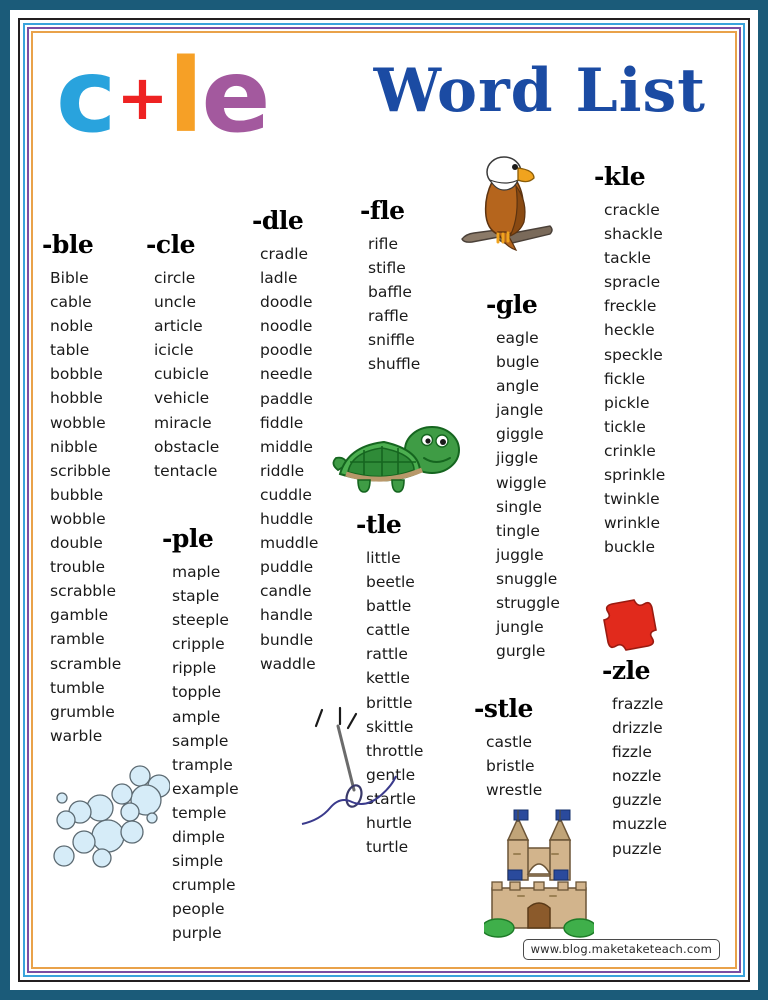 This screenshot has width=768, height=1000. I want to click on word-item: freckle, so click(630, 306).